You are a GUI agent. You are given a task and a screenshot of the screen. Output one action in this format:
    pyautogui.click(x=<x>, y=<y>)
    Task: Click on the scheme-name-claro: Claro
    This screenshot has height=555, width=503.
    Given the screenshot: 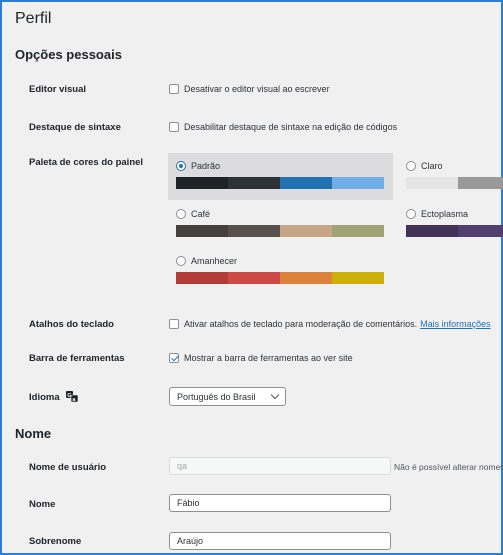 What is the action you would take?
    pyautogui.click(x=432, y=166)
    